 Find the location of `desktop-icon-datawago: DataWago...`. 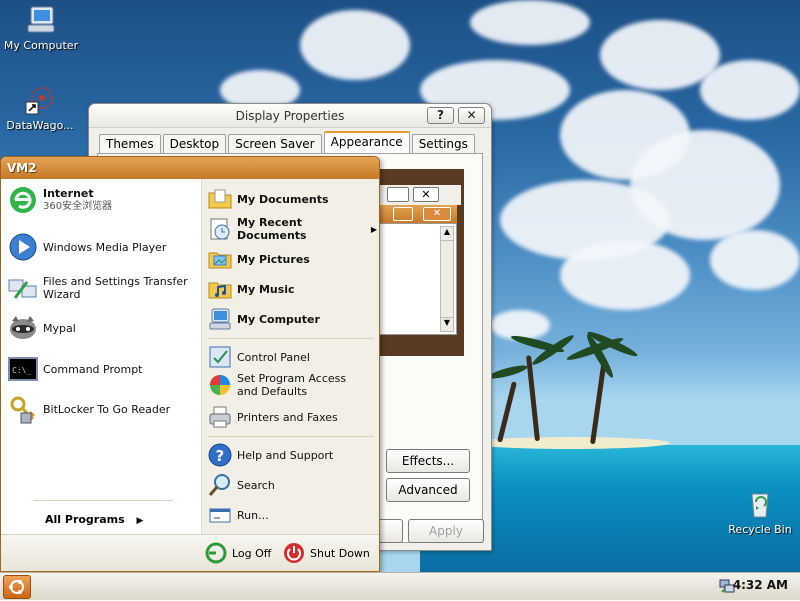

desktop-icon-datawago: DataWago... is located at coordinates (40, 108).